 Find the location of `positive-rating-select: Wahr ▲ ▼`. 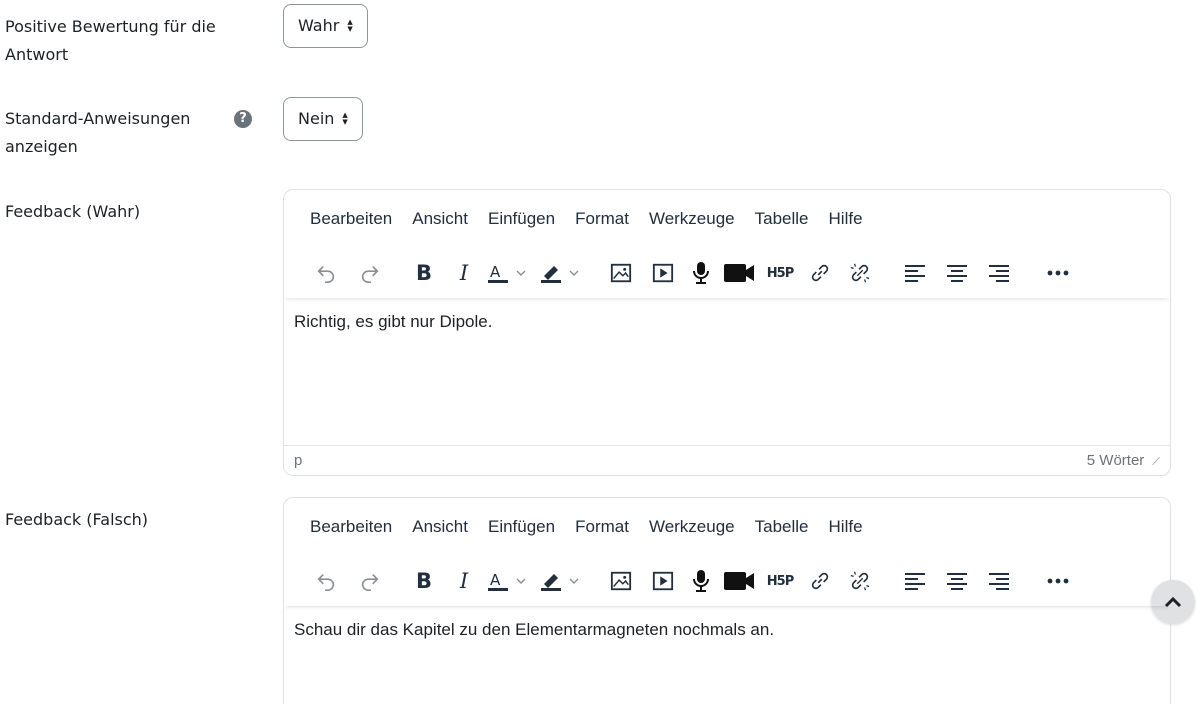

positive-rating-select: Wahr ▲ ▼ is located at coordinates (325, 26).